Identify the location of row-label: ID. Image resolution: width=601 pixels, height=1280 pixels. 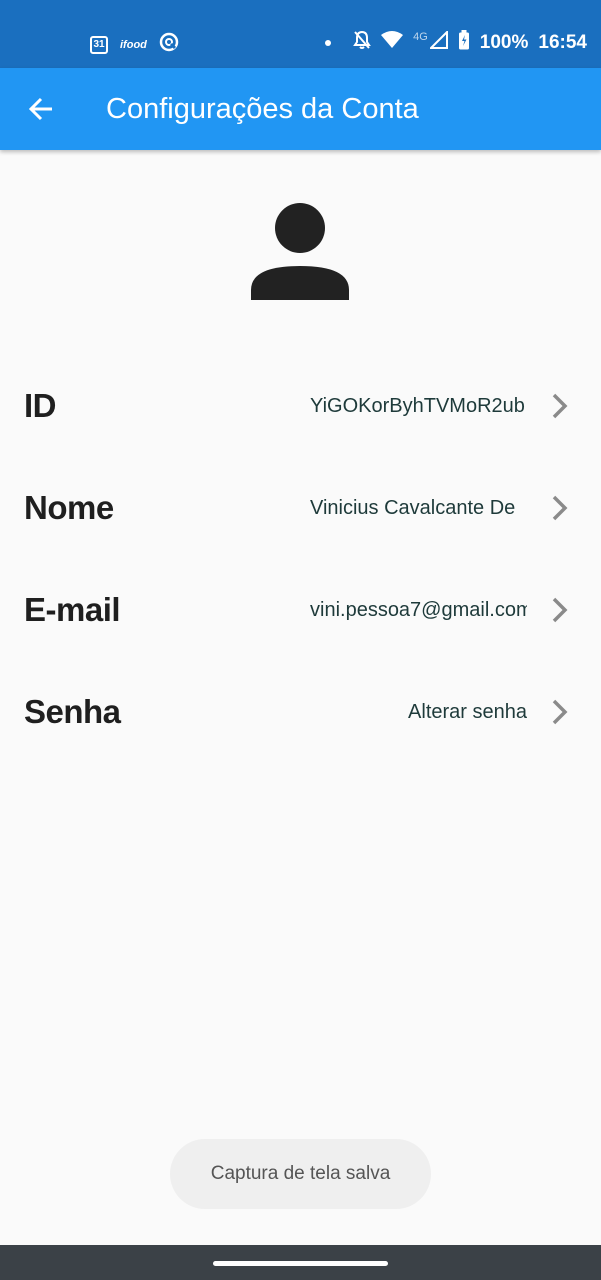
(40, 405).